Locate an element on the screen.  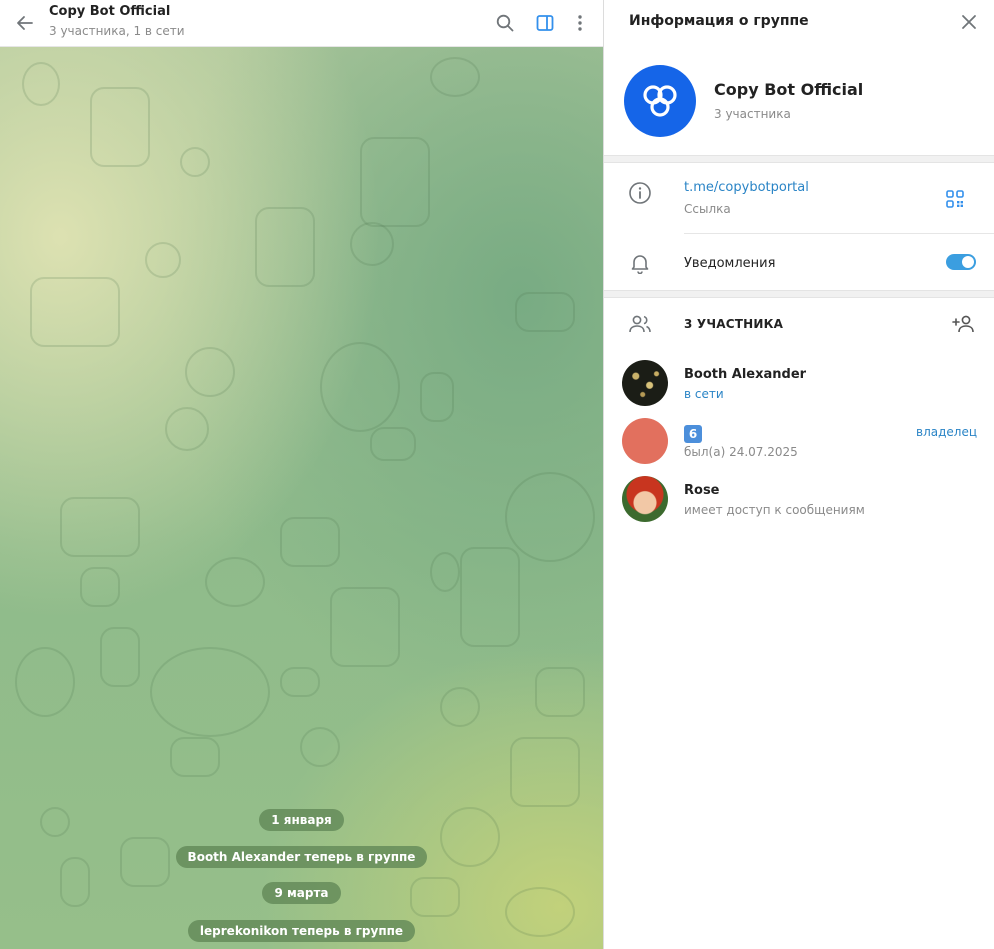
member-row-rose: Rose имеет доступ к сообщениям is located at coordinates (799, 503).